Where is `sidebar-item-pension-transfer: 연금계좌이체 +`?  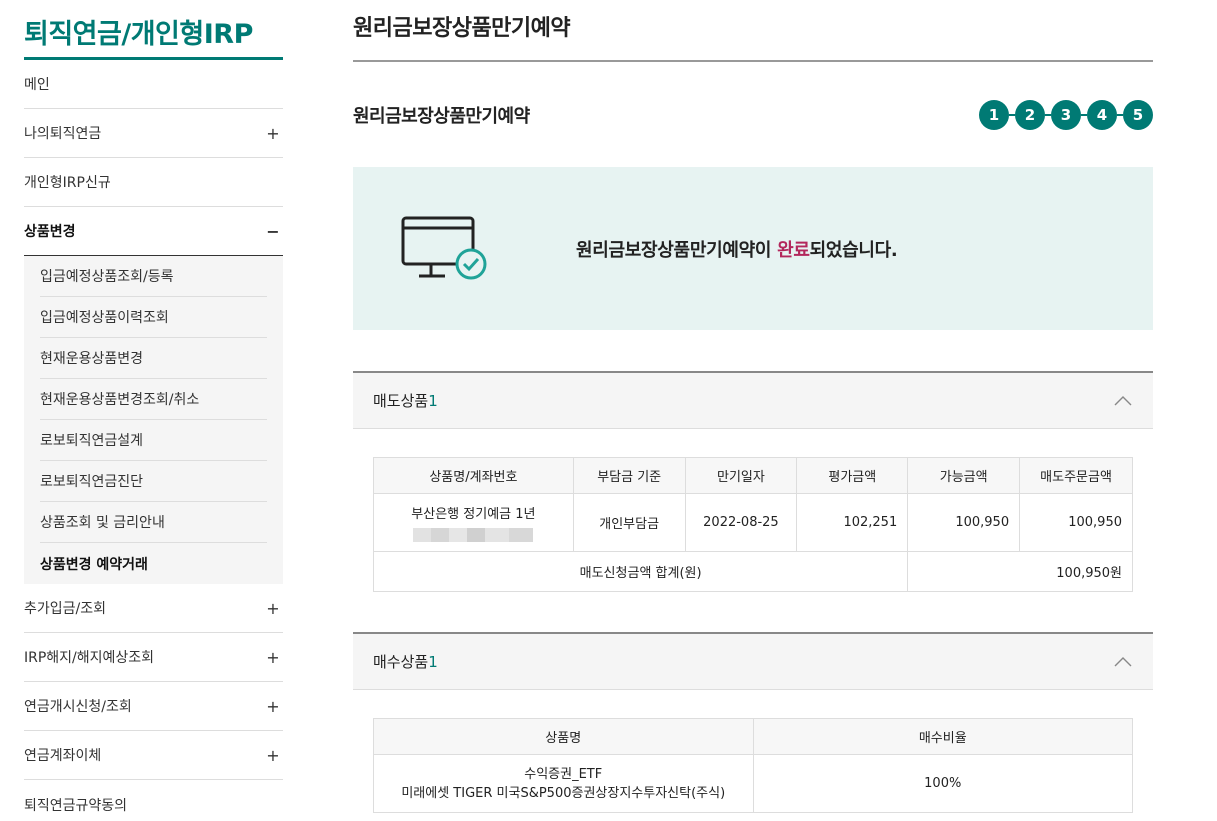 sidebar-item-pension-transfer: 연금계좌이체 + is located at coordinates (153, 755).